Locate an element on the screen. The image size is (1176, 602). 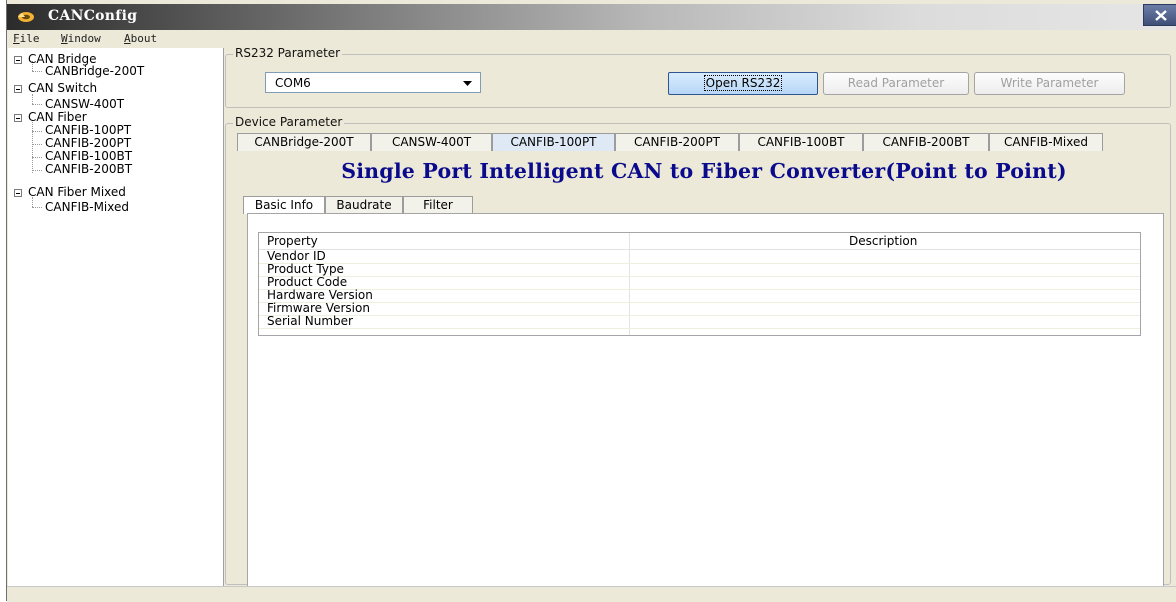
window-title: CANConfig is located at coordinates (93, 16).